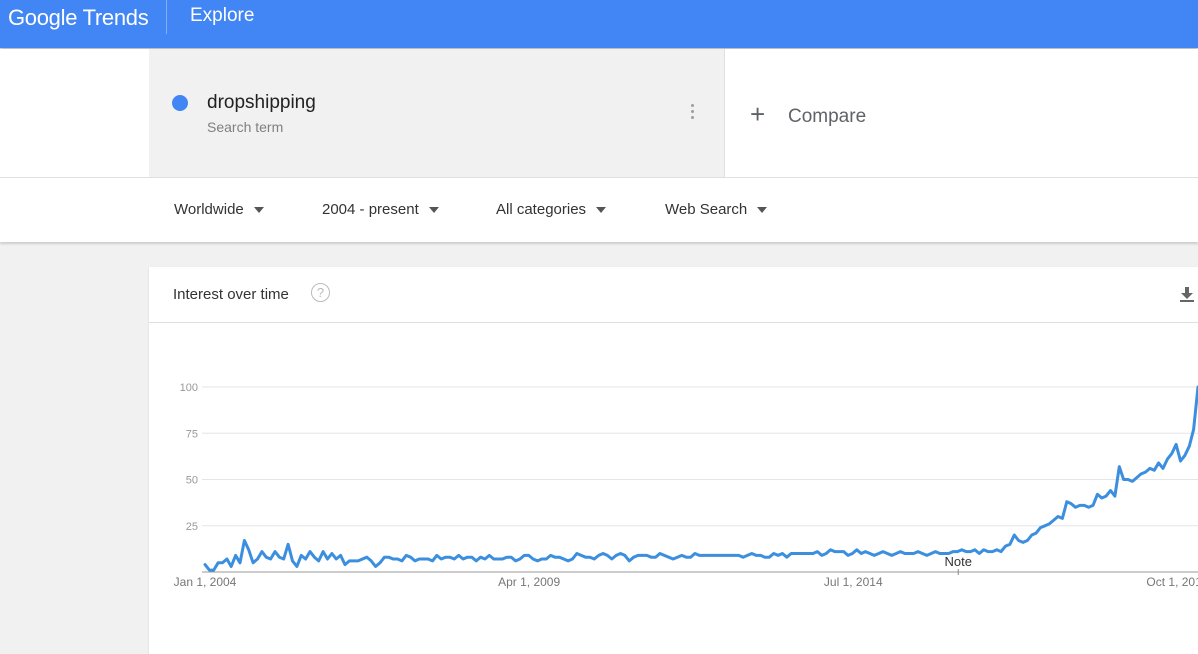 This screenshot has width=1198, height=654. I want to click on search-term-subtitle: Search term, so click(245, 127).